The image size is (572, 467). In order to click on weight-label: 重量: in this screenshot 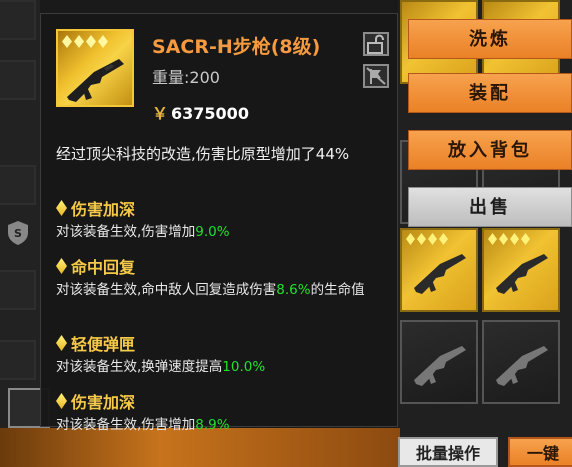, I will do `click(171, 77)`.